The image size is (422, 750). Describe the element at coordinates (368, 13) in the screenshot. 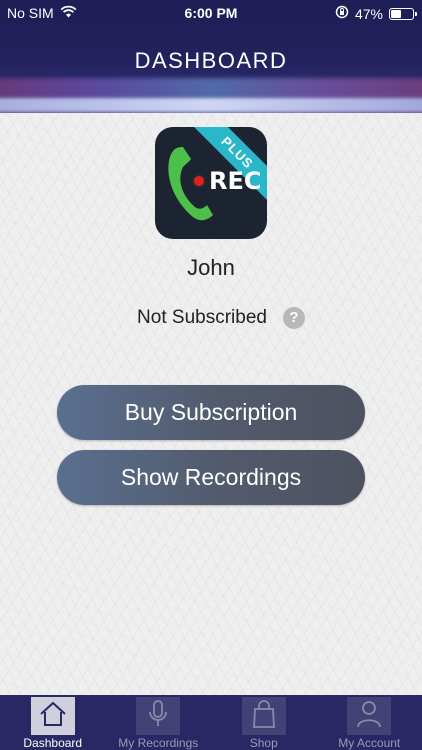

I see `battery-percent: 47%` at that location.